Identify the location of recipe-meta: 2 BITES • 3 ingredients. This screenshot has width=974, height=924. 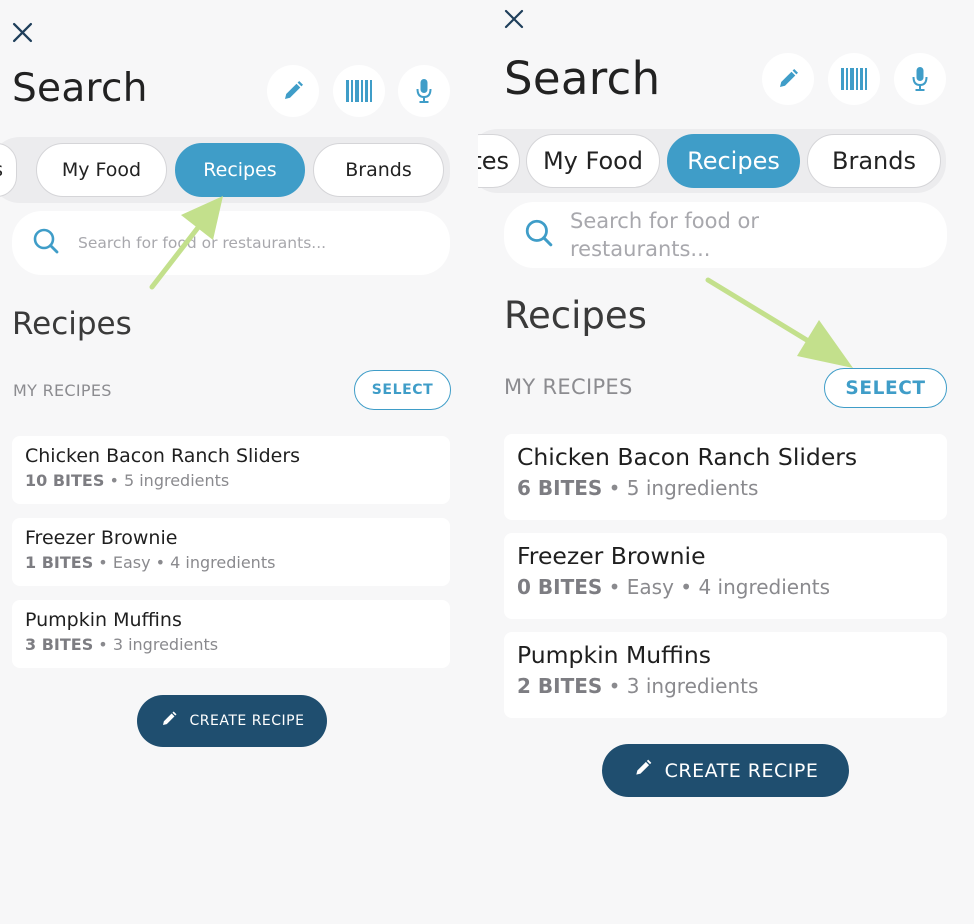
(725, 686).